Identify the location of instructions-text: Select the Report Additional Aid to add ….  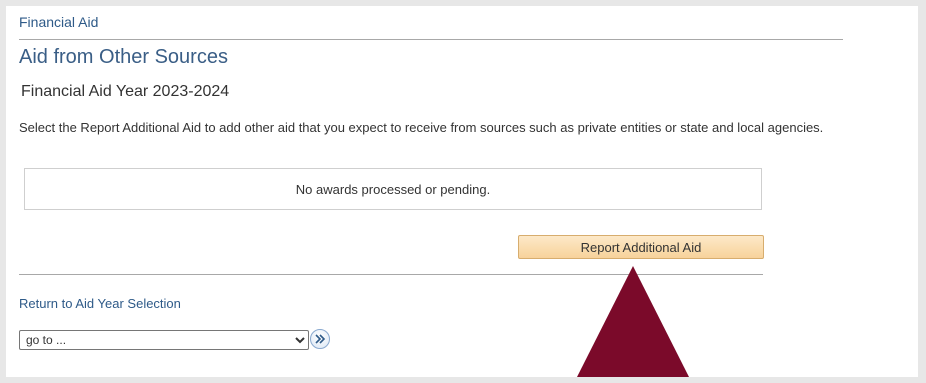
(421, 127).